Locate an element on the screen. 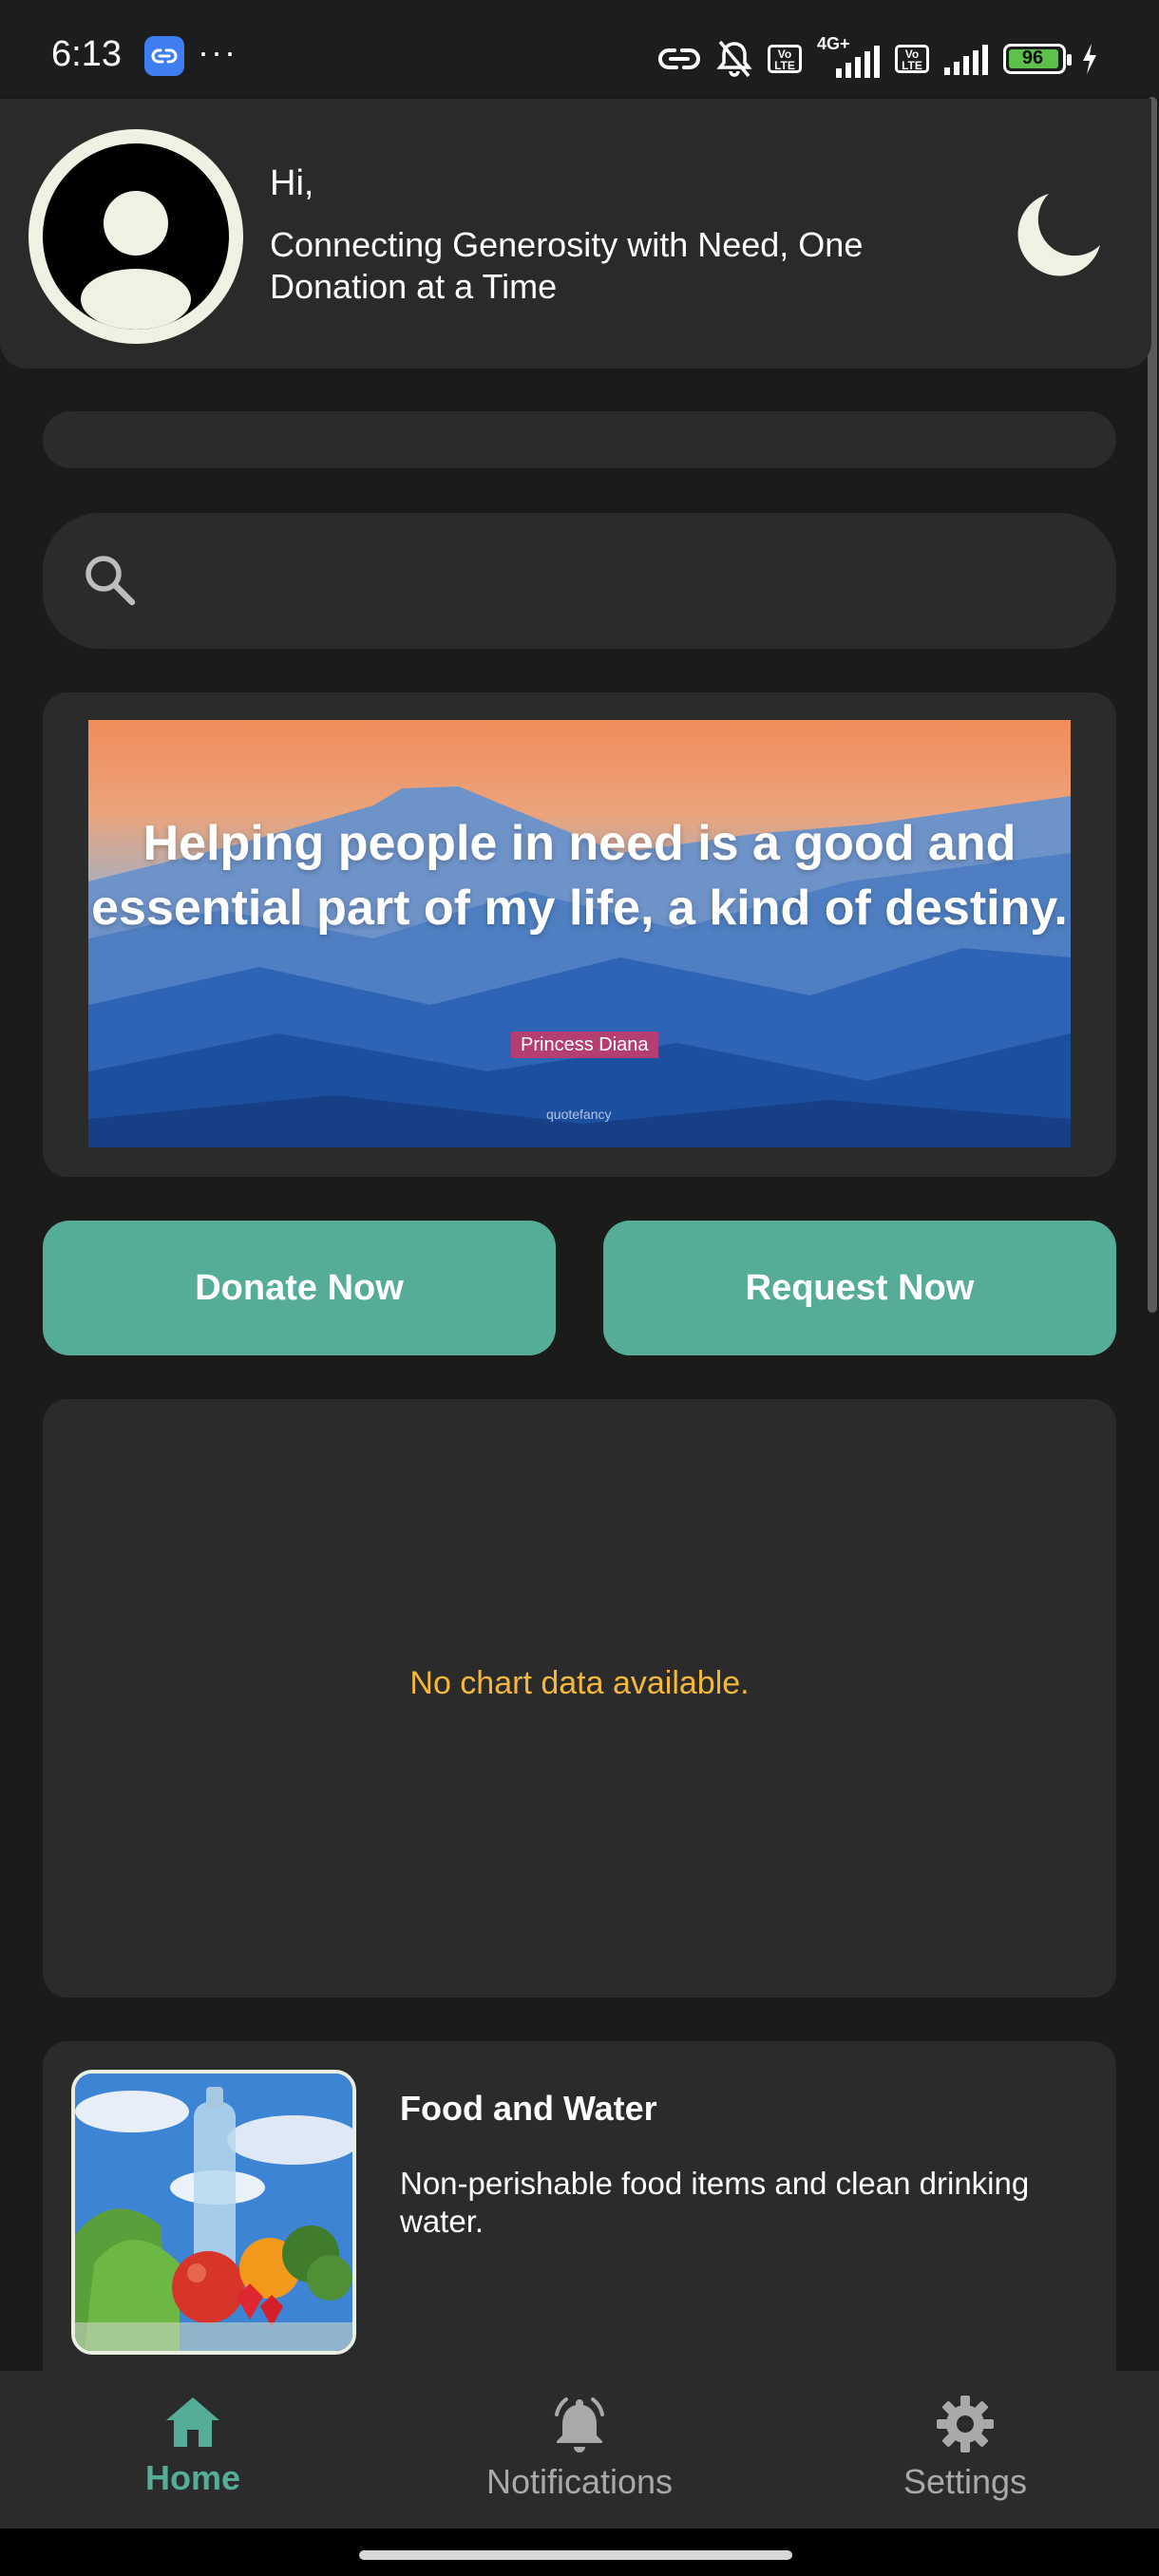 Image resolution: width=1159 pixels, height=2576 pixels. person-avatar-icon is located at coordinates (136, 236).